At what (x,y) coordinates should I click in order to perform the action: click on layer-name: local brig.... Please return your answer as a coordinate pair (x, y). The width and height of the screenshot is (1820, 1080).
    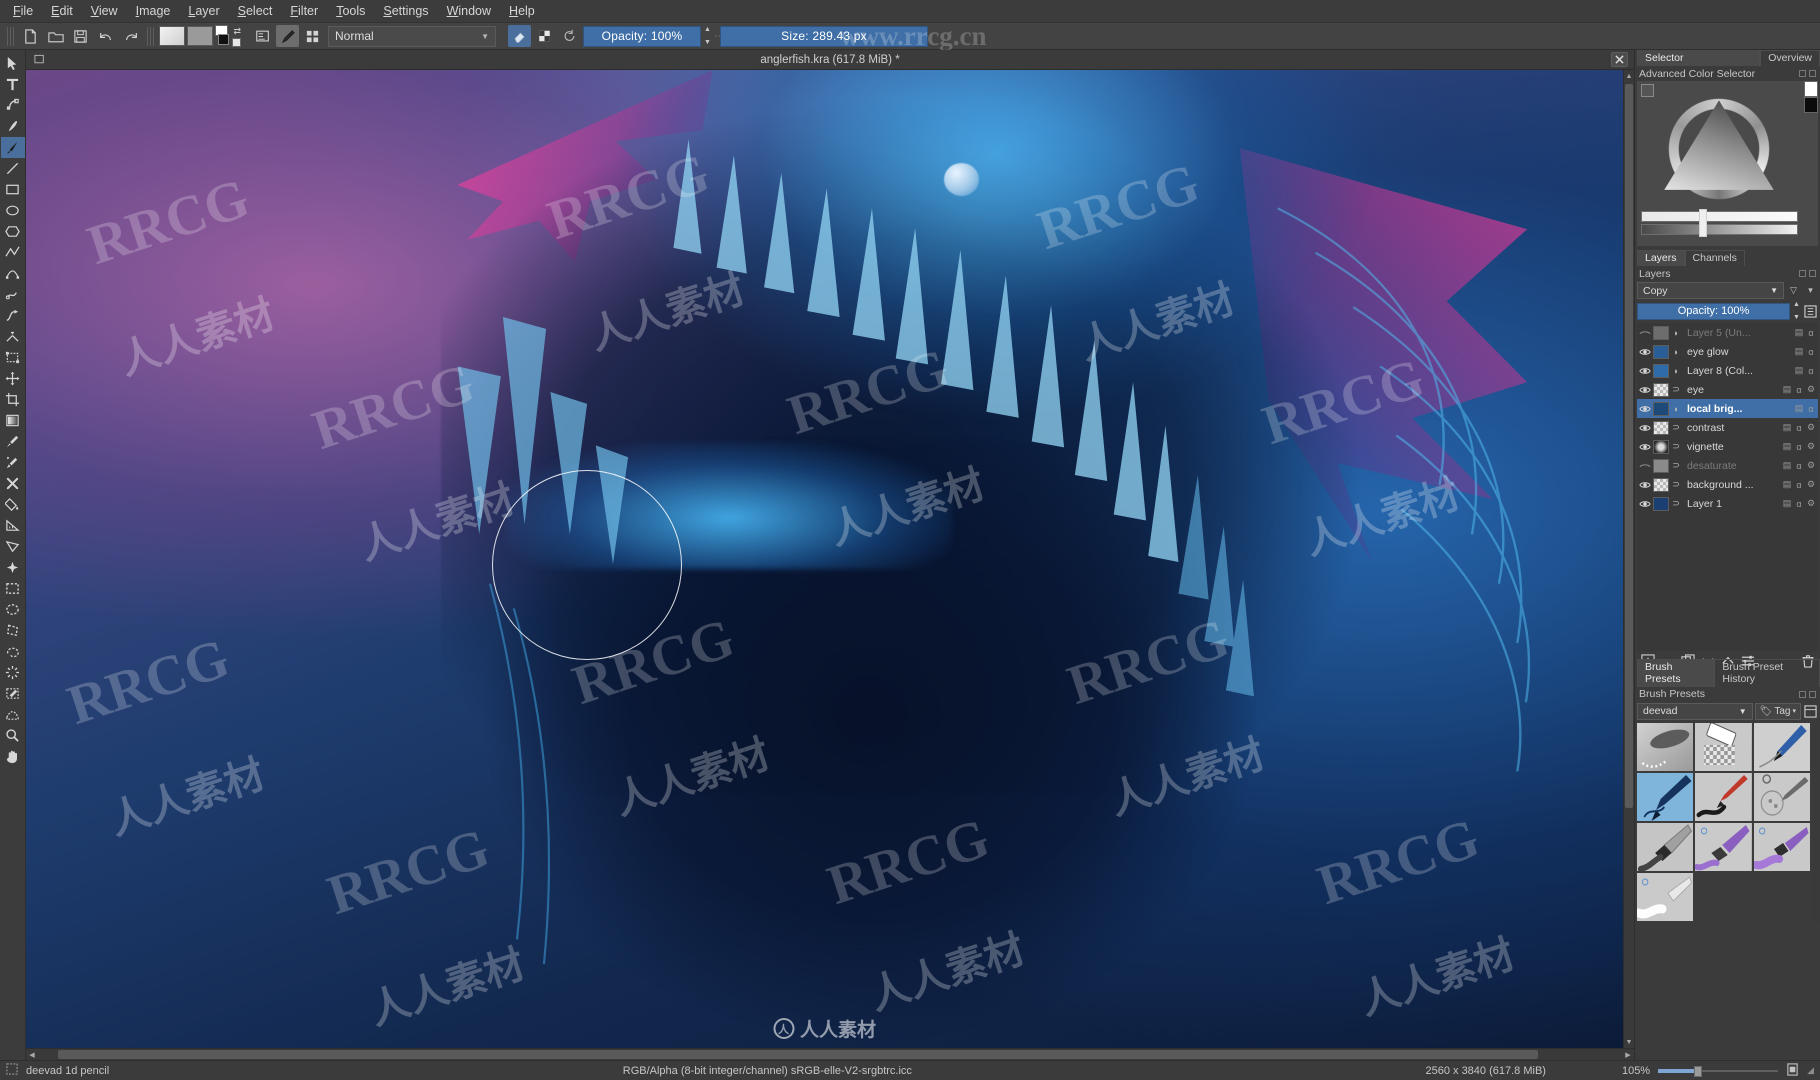
    Looking at the image, I should click on (1737, 409).